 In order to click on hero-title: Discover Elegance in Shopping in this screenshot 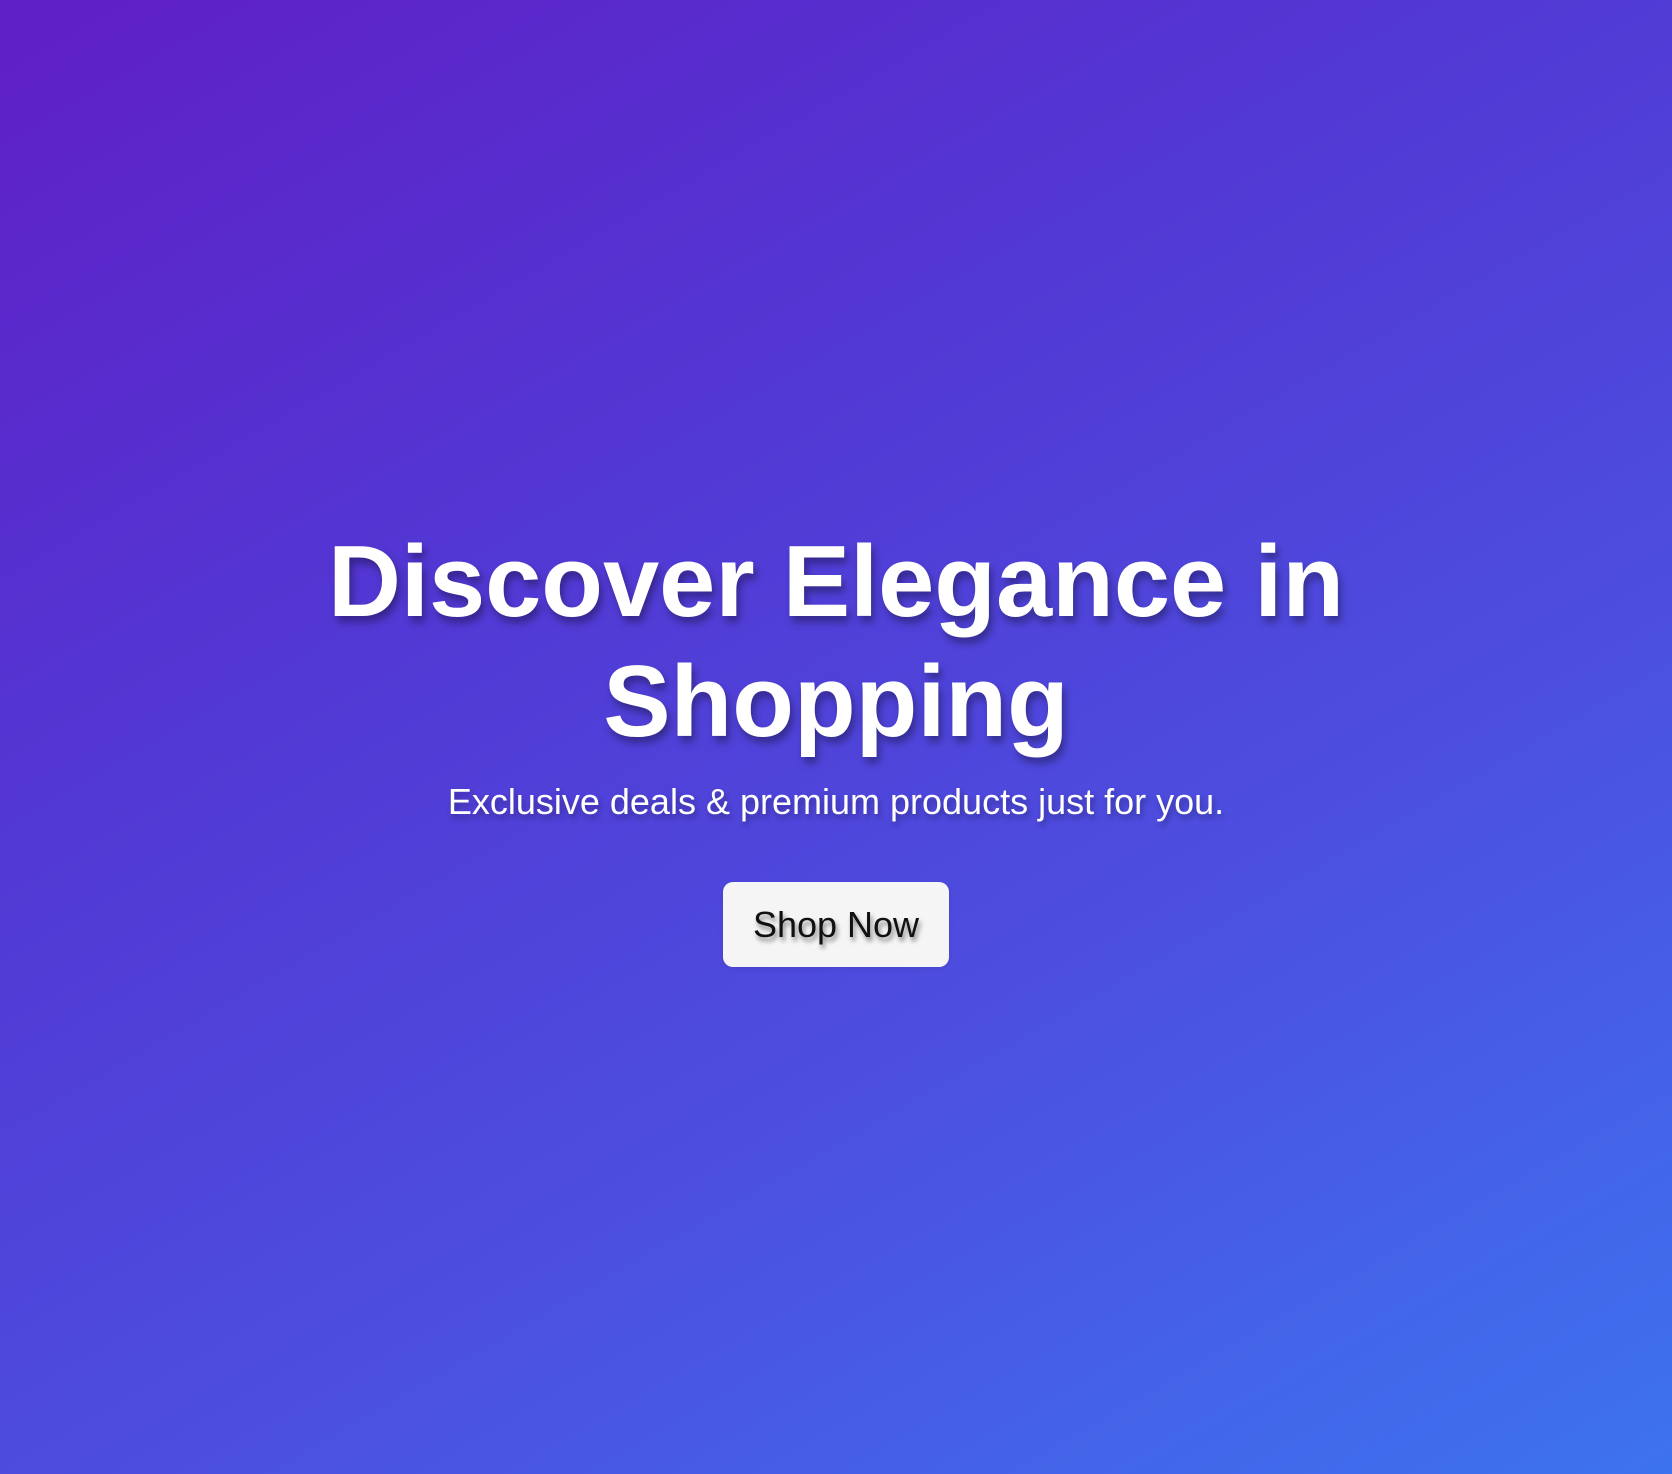, I will do `click(836, 642)`.